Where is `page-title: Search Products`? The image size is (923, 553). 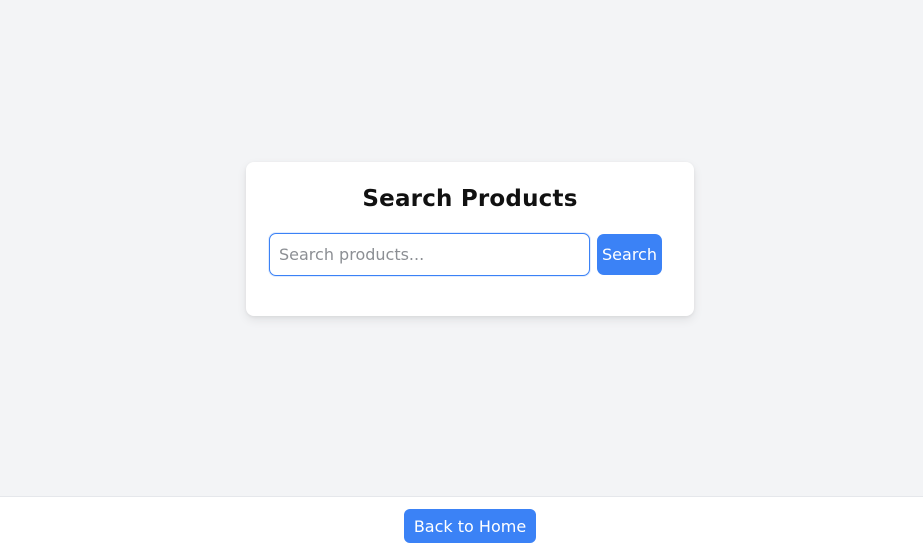
page-title: Search Products is located at coordinates (470, 199).